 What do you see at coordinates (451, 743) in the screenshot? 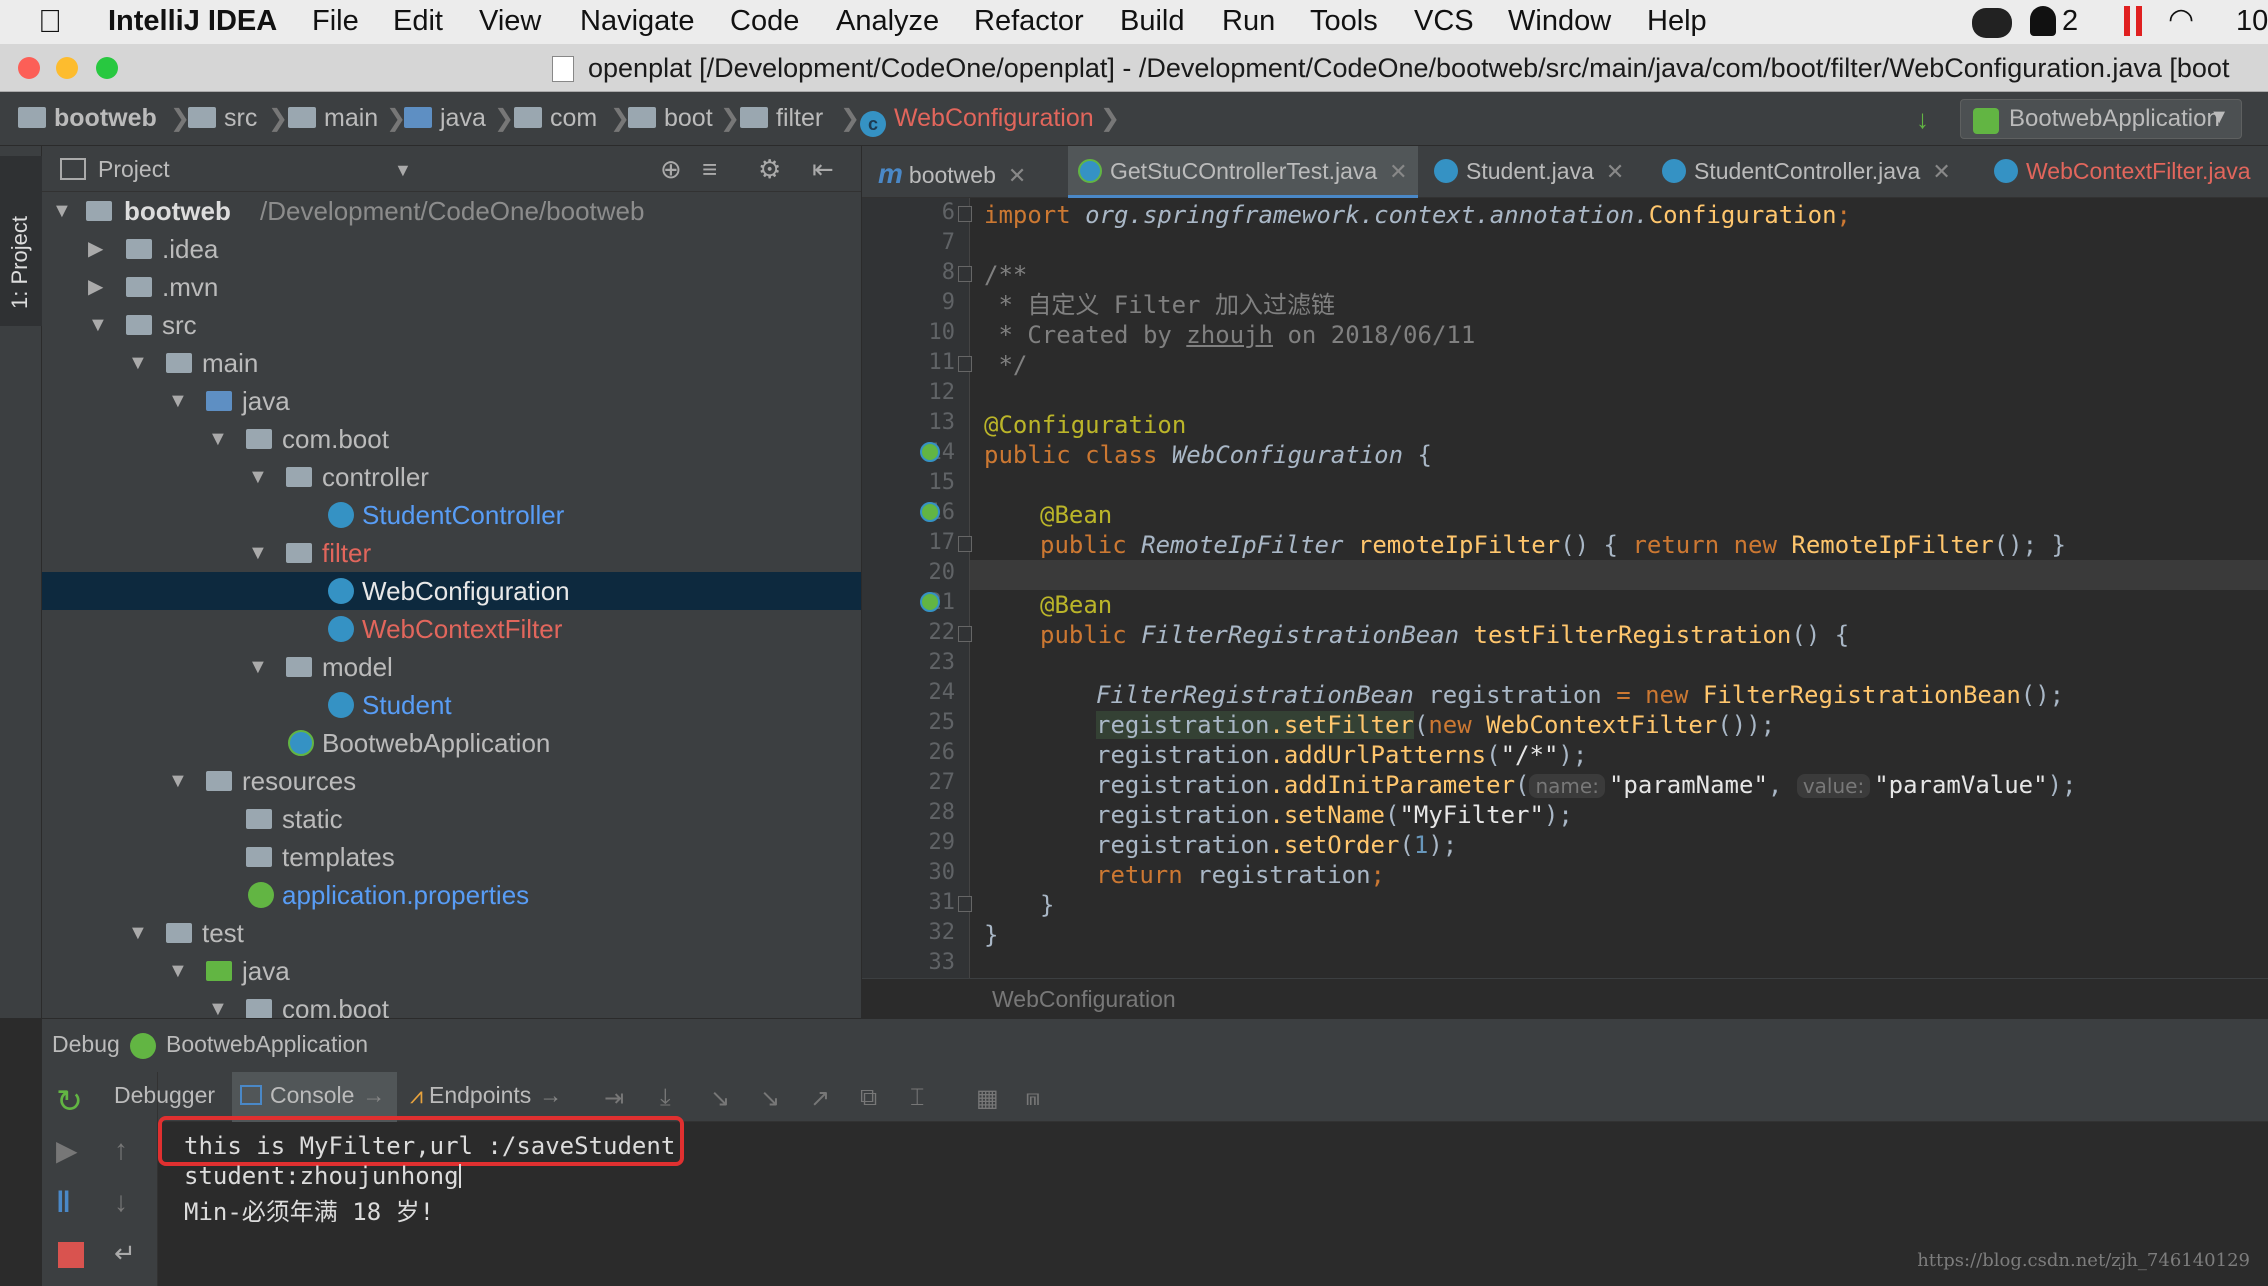
I see `tree-item-bootwebapplication: BootwebApplication` at bounding box center [451, 743].